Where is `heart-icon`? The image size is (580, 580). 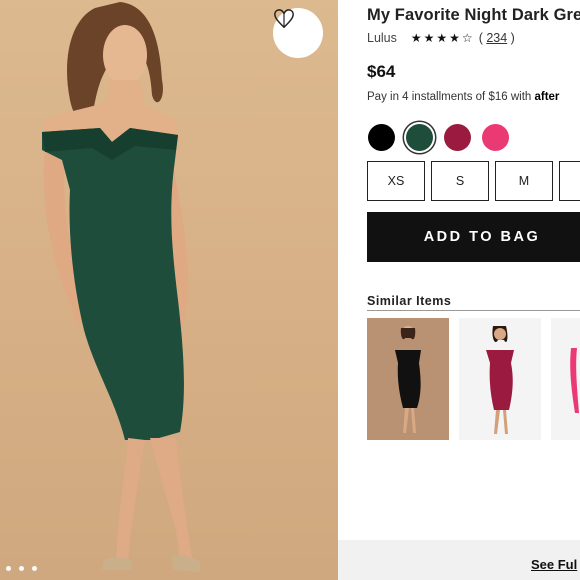 heart-icon is located at coordinates (284, 19).